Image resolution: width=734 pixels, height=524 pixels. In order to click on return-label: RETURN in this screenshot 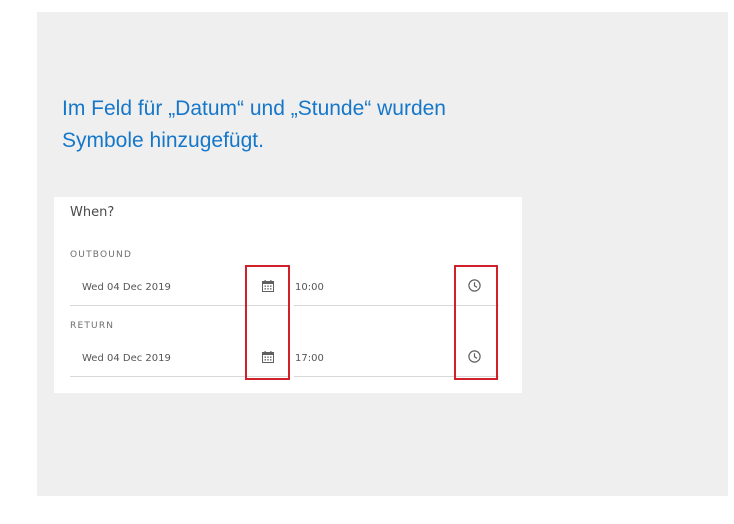, I will do `click(92, 326)`.